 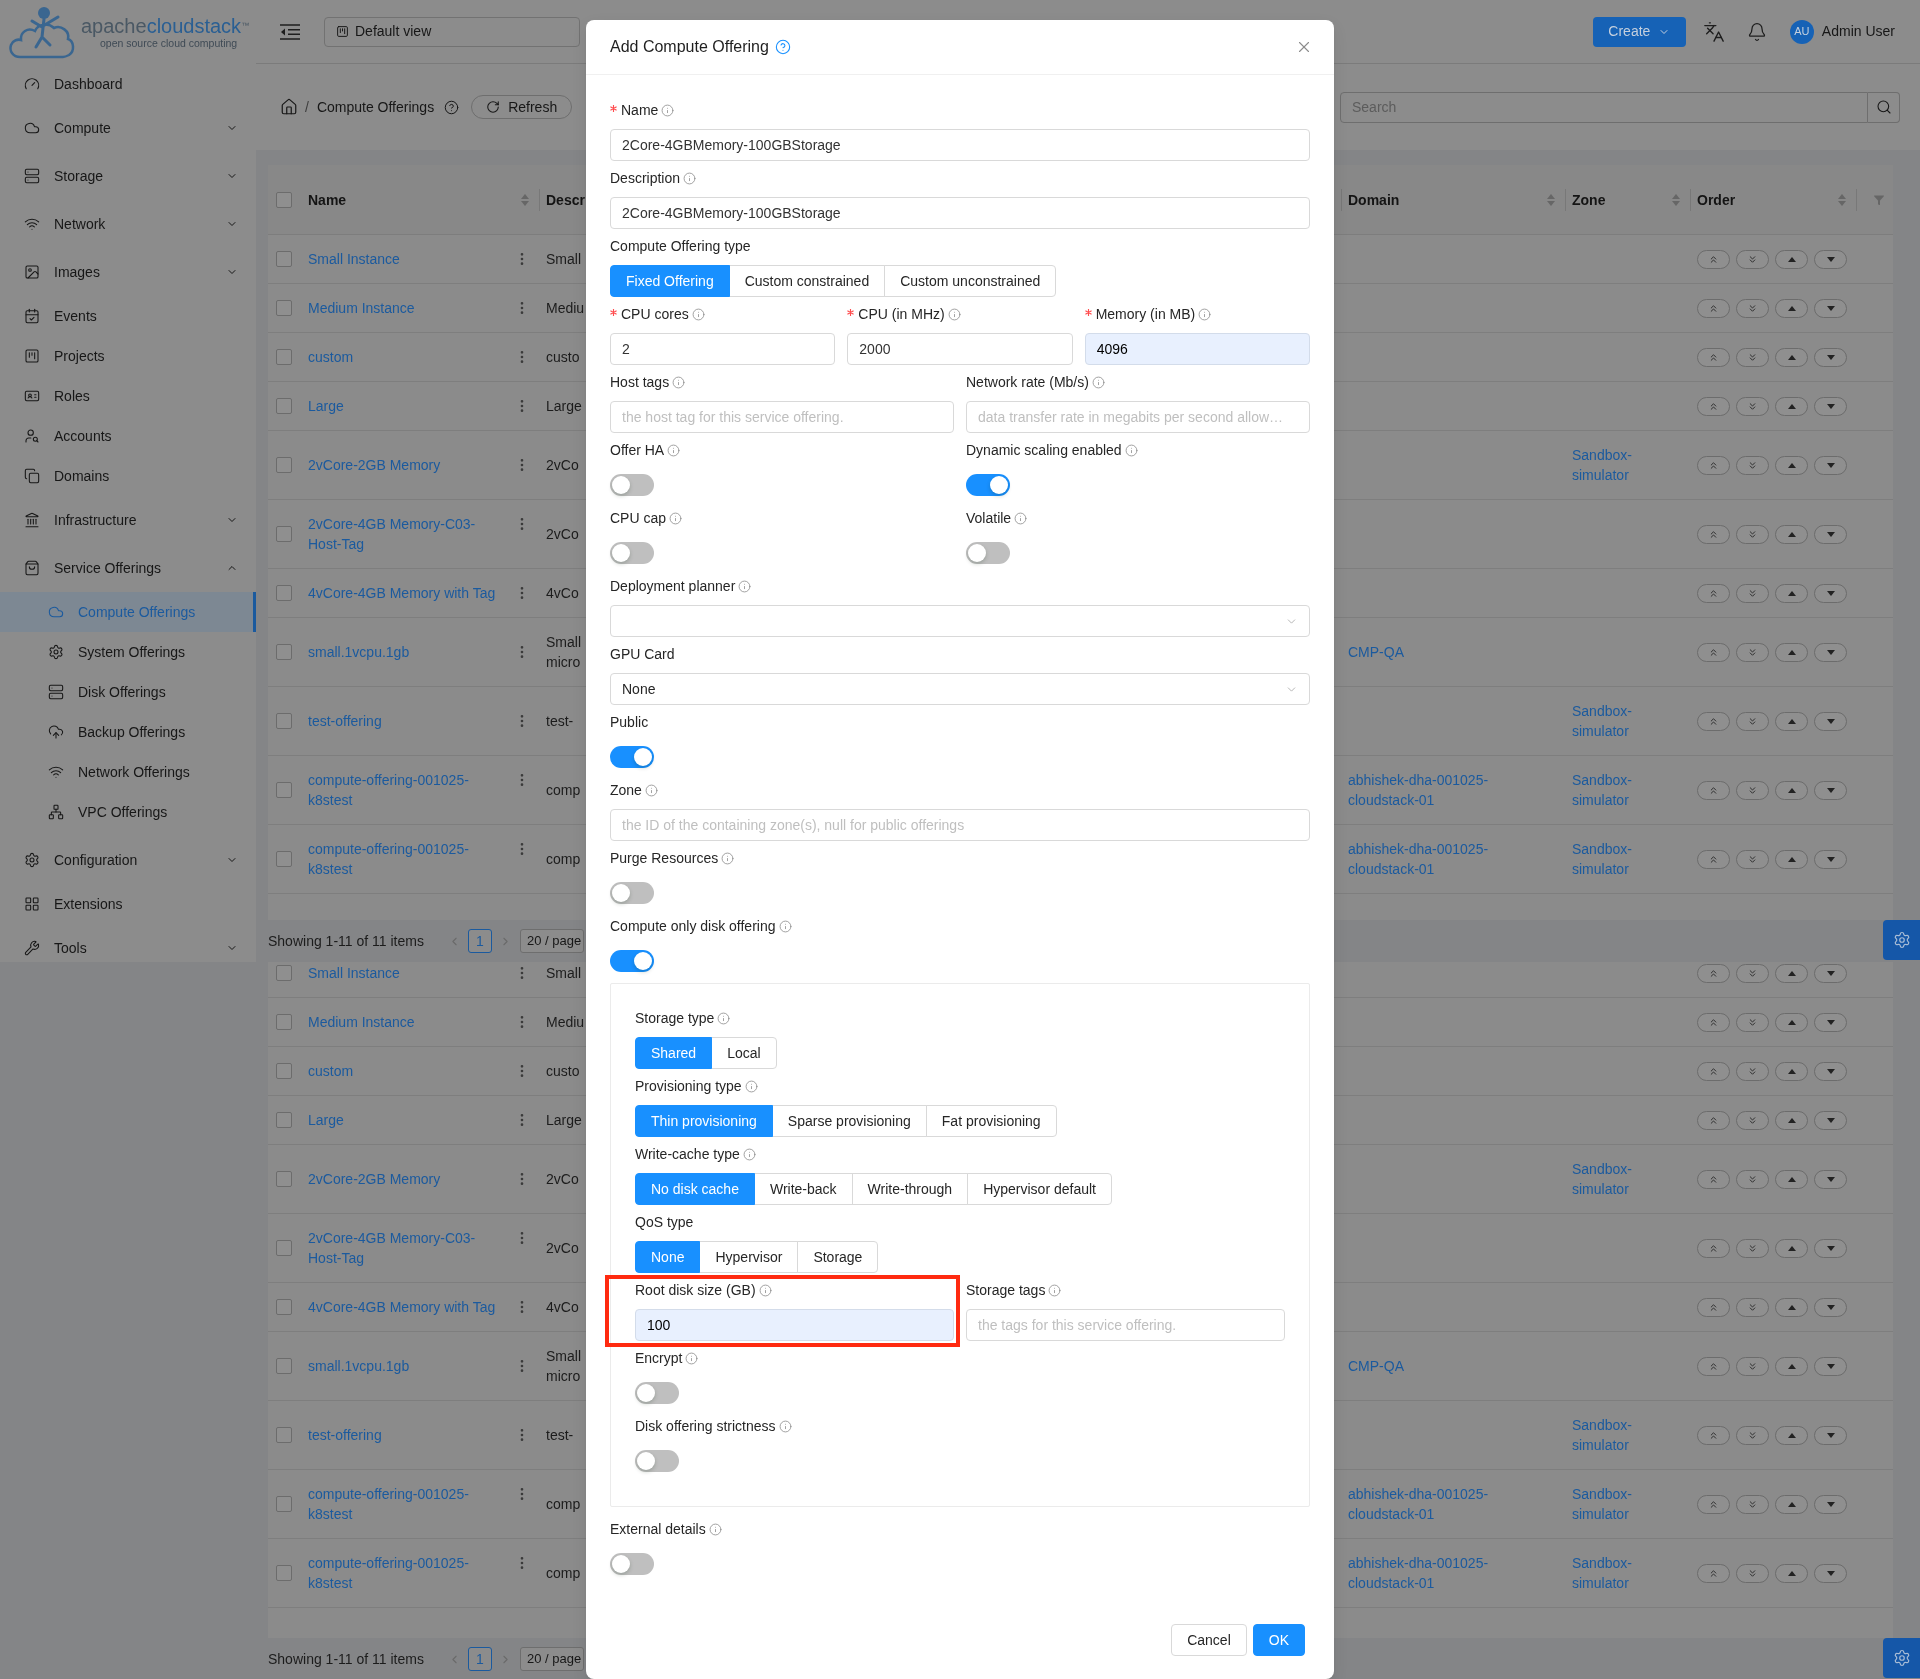 I want to click on radio-option: Storage, so click(x=838, y=1257).